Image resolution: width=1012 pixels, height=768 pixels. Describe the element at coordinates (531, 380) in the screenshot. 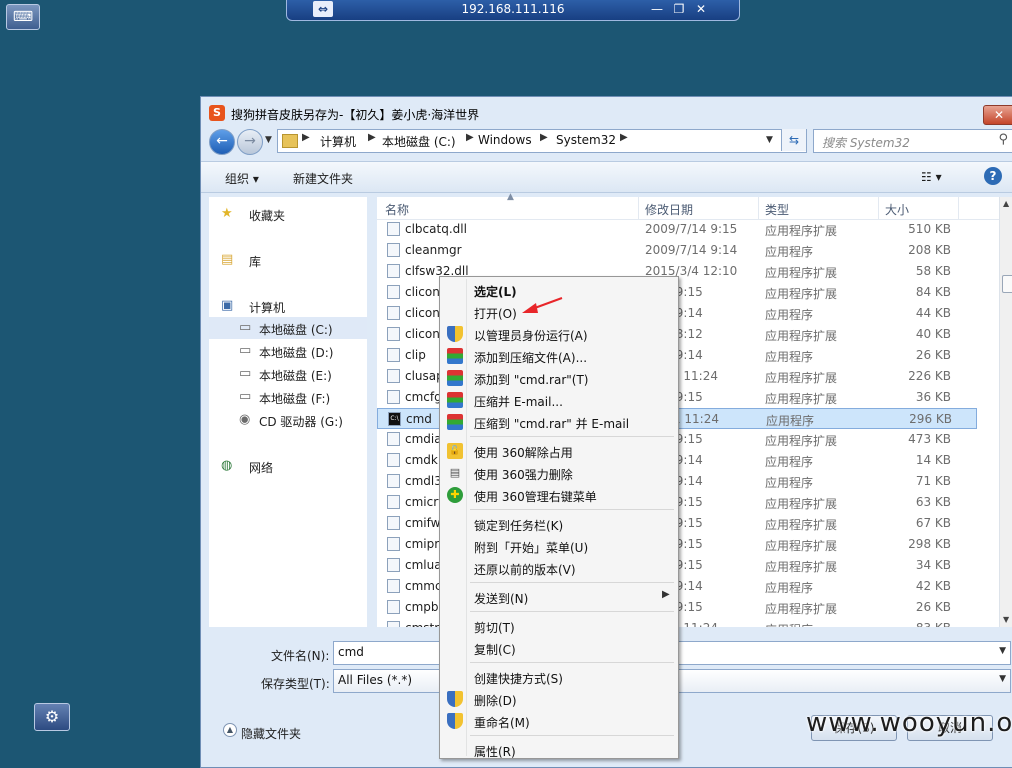

I see `menu-item-label: 添加到 "cmd.rar"(T)` at that location.